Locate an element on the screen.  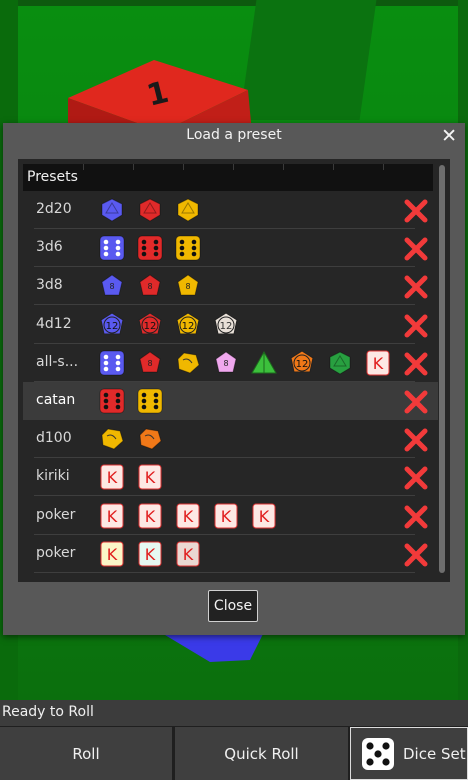
presets-list-header: Presets is located at coordinates (228, 177).